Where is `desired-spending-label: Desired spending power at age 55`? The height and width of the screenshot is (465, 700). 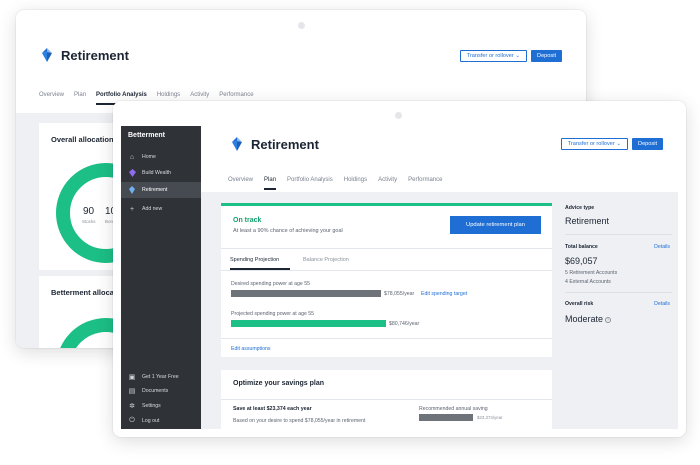 desired-spending-label: Desired spending power at age 55 is located at coordinates (271, 284).